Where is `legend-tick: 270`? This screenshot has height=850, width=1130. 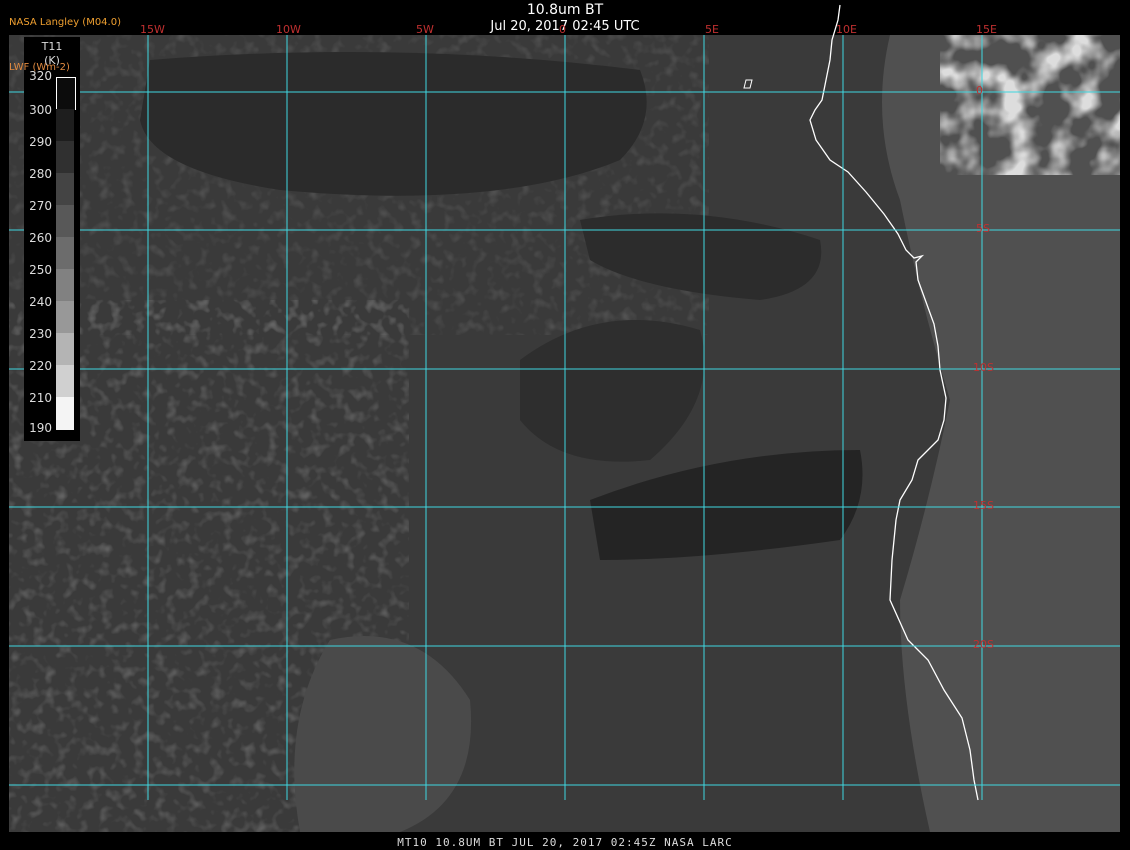 legend-tick: 270 is located at coordinates (40, 206).